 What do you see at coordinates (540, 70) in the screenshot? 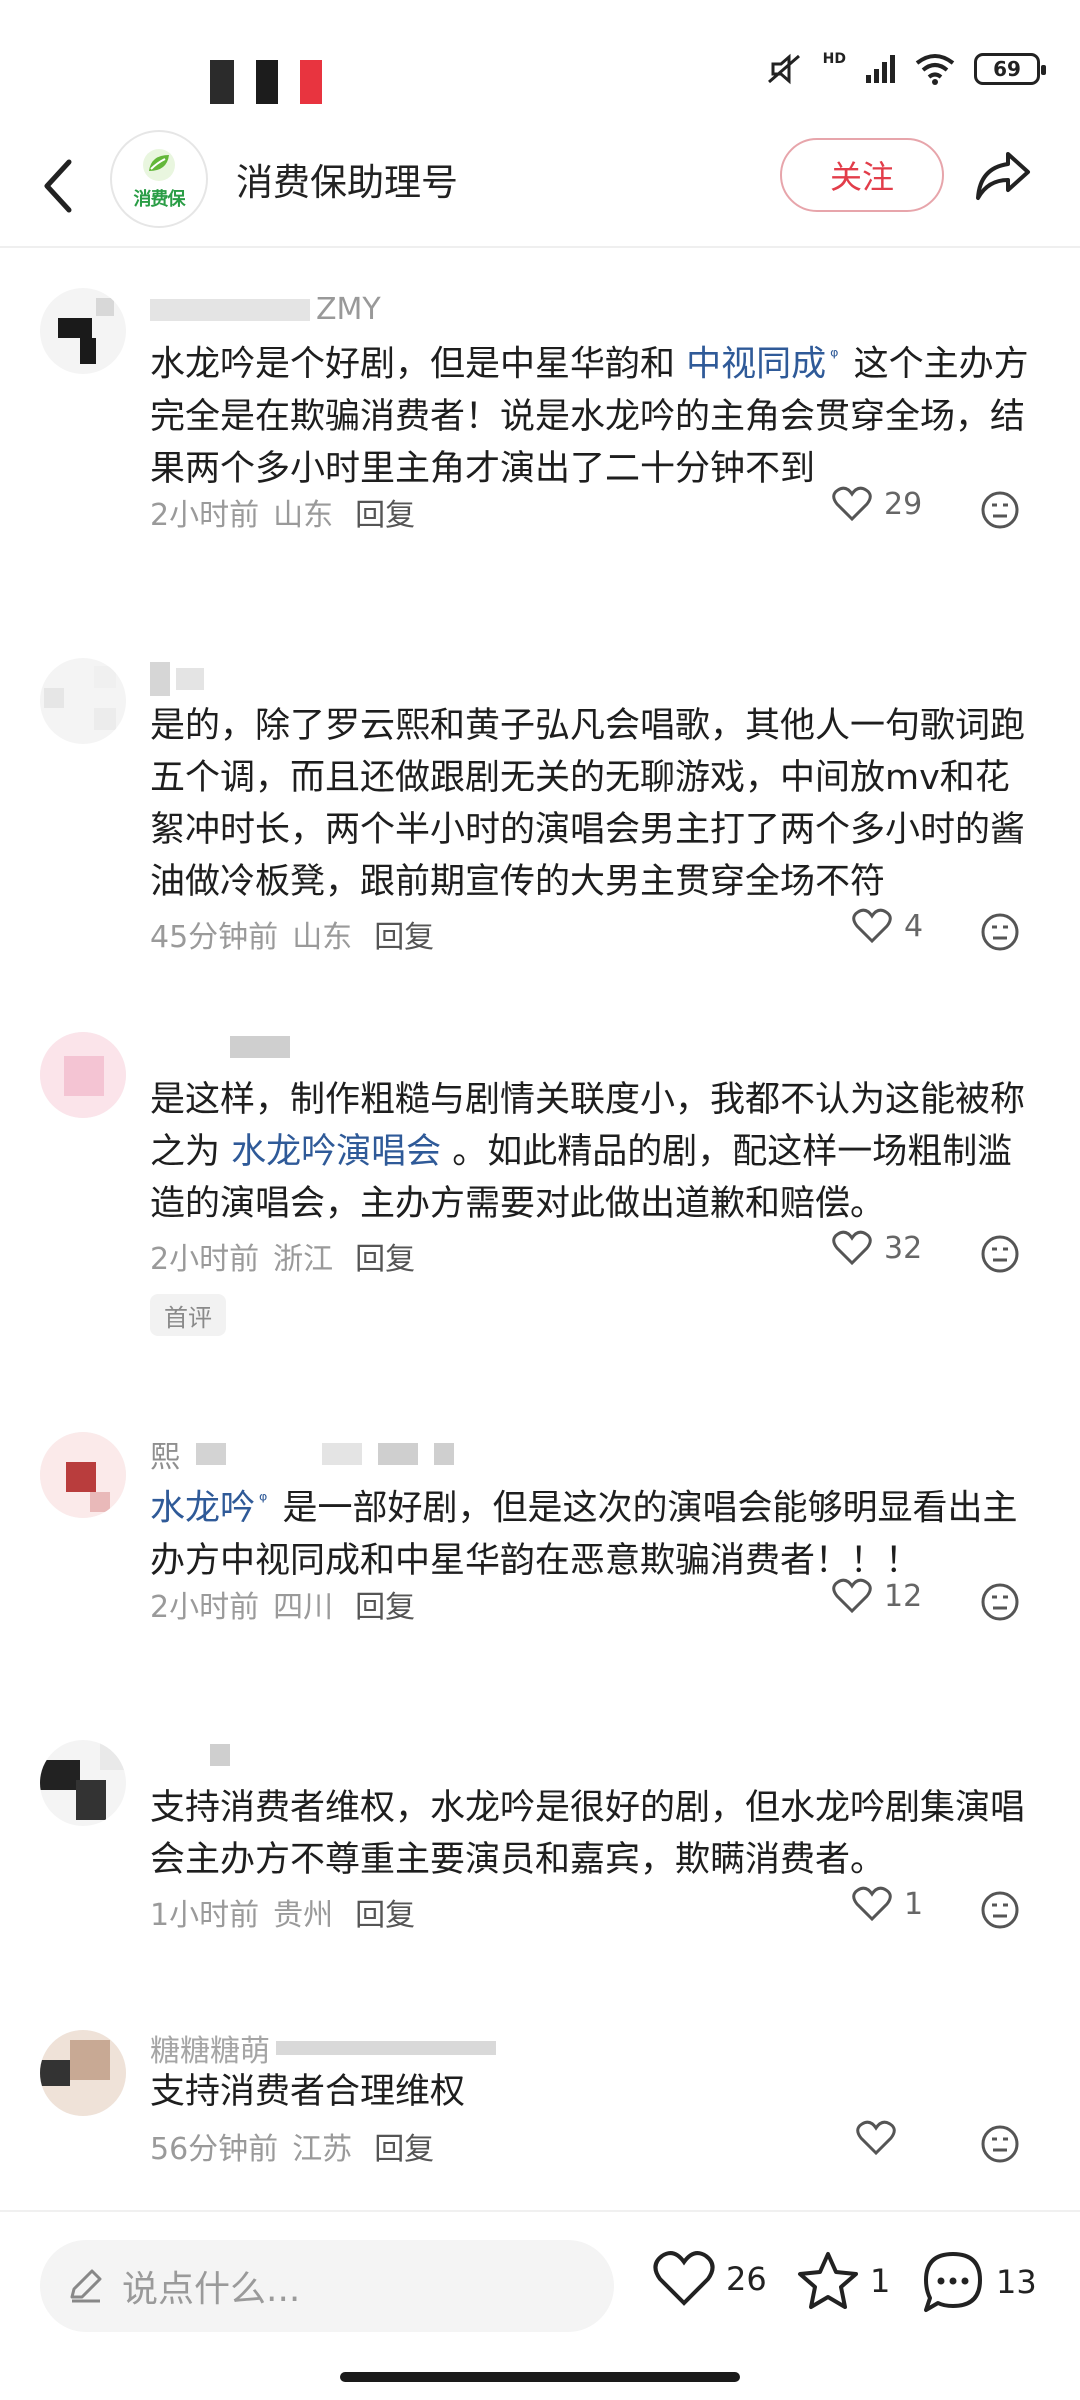
I see `status-bar: HD 69` at bounding box center [540, 70].